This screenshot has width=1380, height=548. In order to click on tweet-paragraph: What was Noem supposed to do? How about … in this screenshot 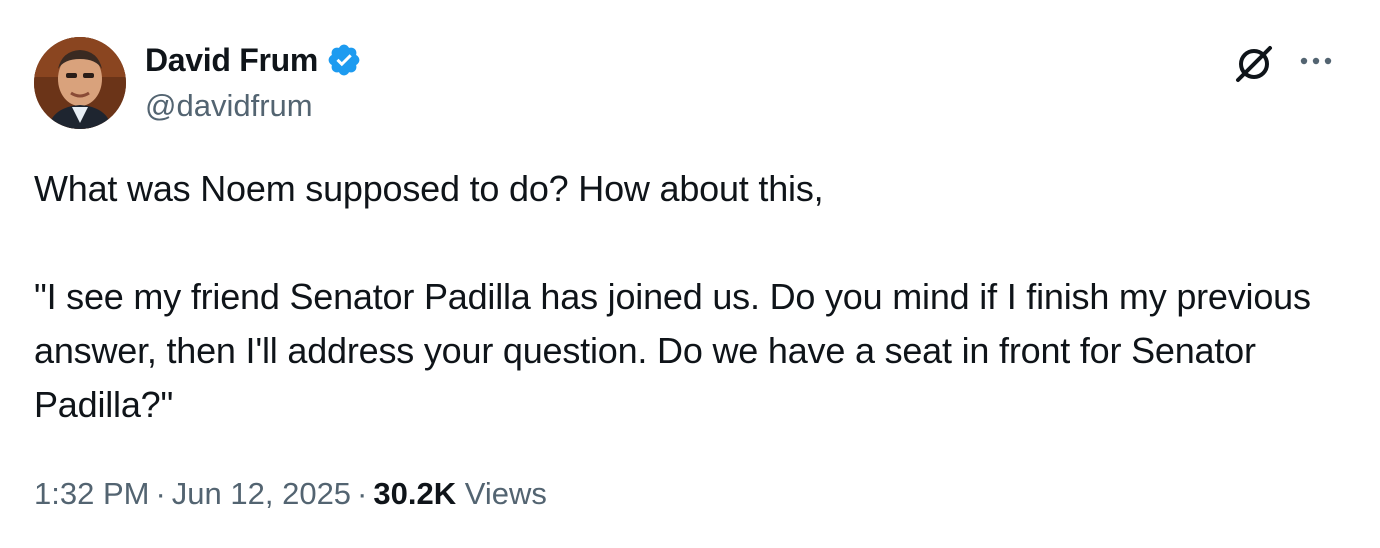, I will do `click(429, 188)`.